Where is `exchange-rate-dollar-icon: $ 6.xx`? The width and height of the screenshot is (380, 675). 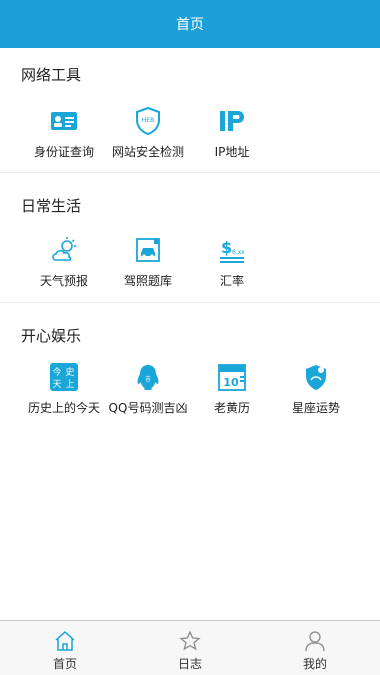 exchange-rate-dollar-icon: $ 6.xx is located at coordinates (232, 250).